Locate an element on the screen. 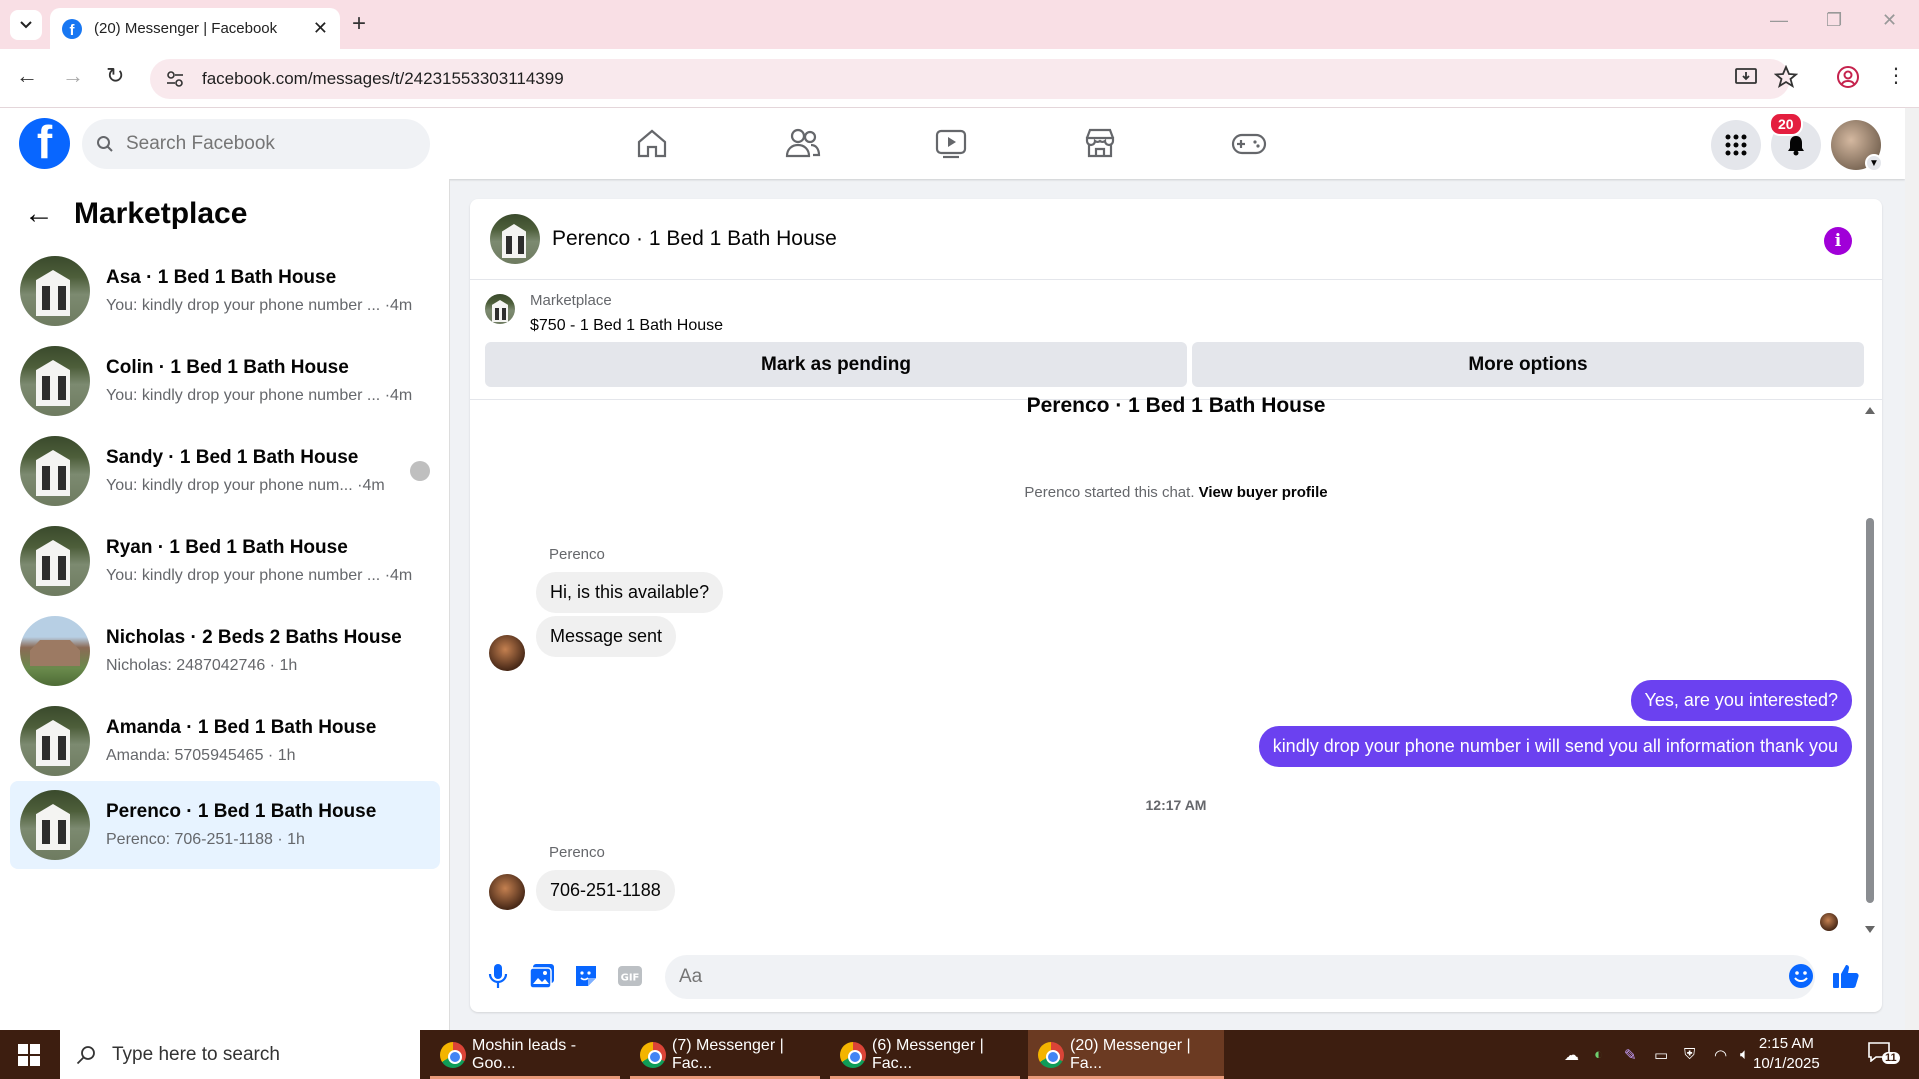  tab-close-icon: ✕ is located at coordinates (320, 28).